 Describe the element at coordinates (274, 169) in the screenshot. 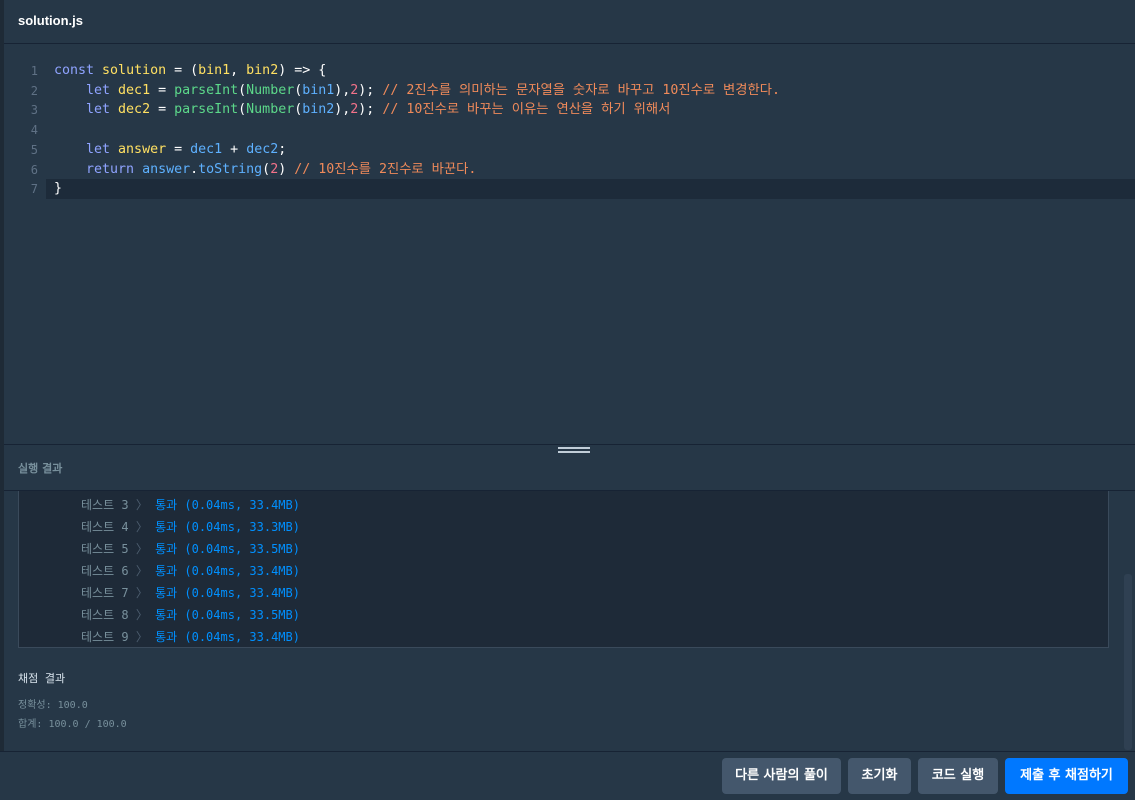

I see `code-token: 2` at that location.